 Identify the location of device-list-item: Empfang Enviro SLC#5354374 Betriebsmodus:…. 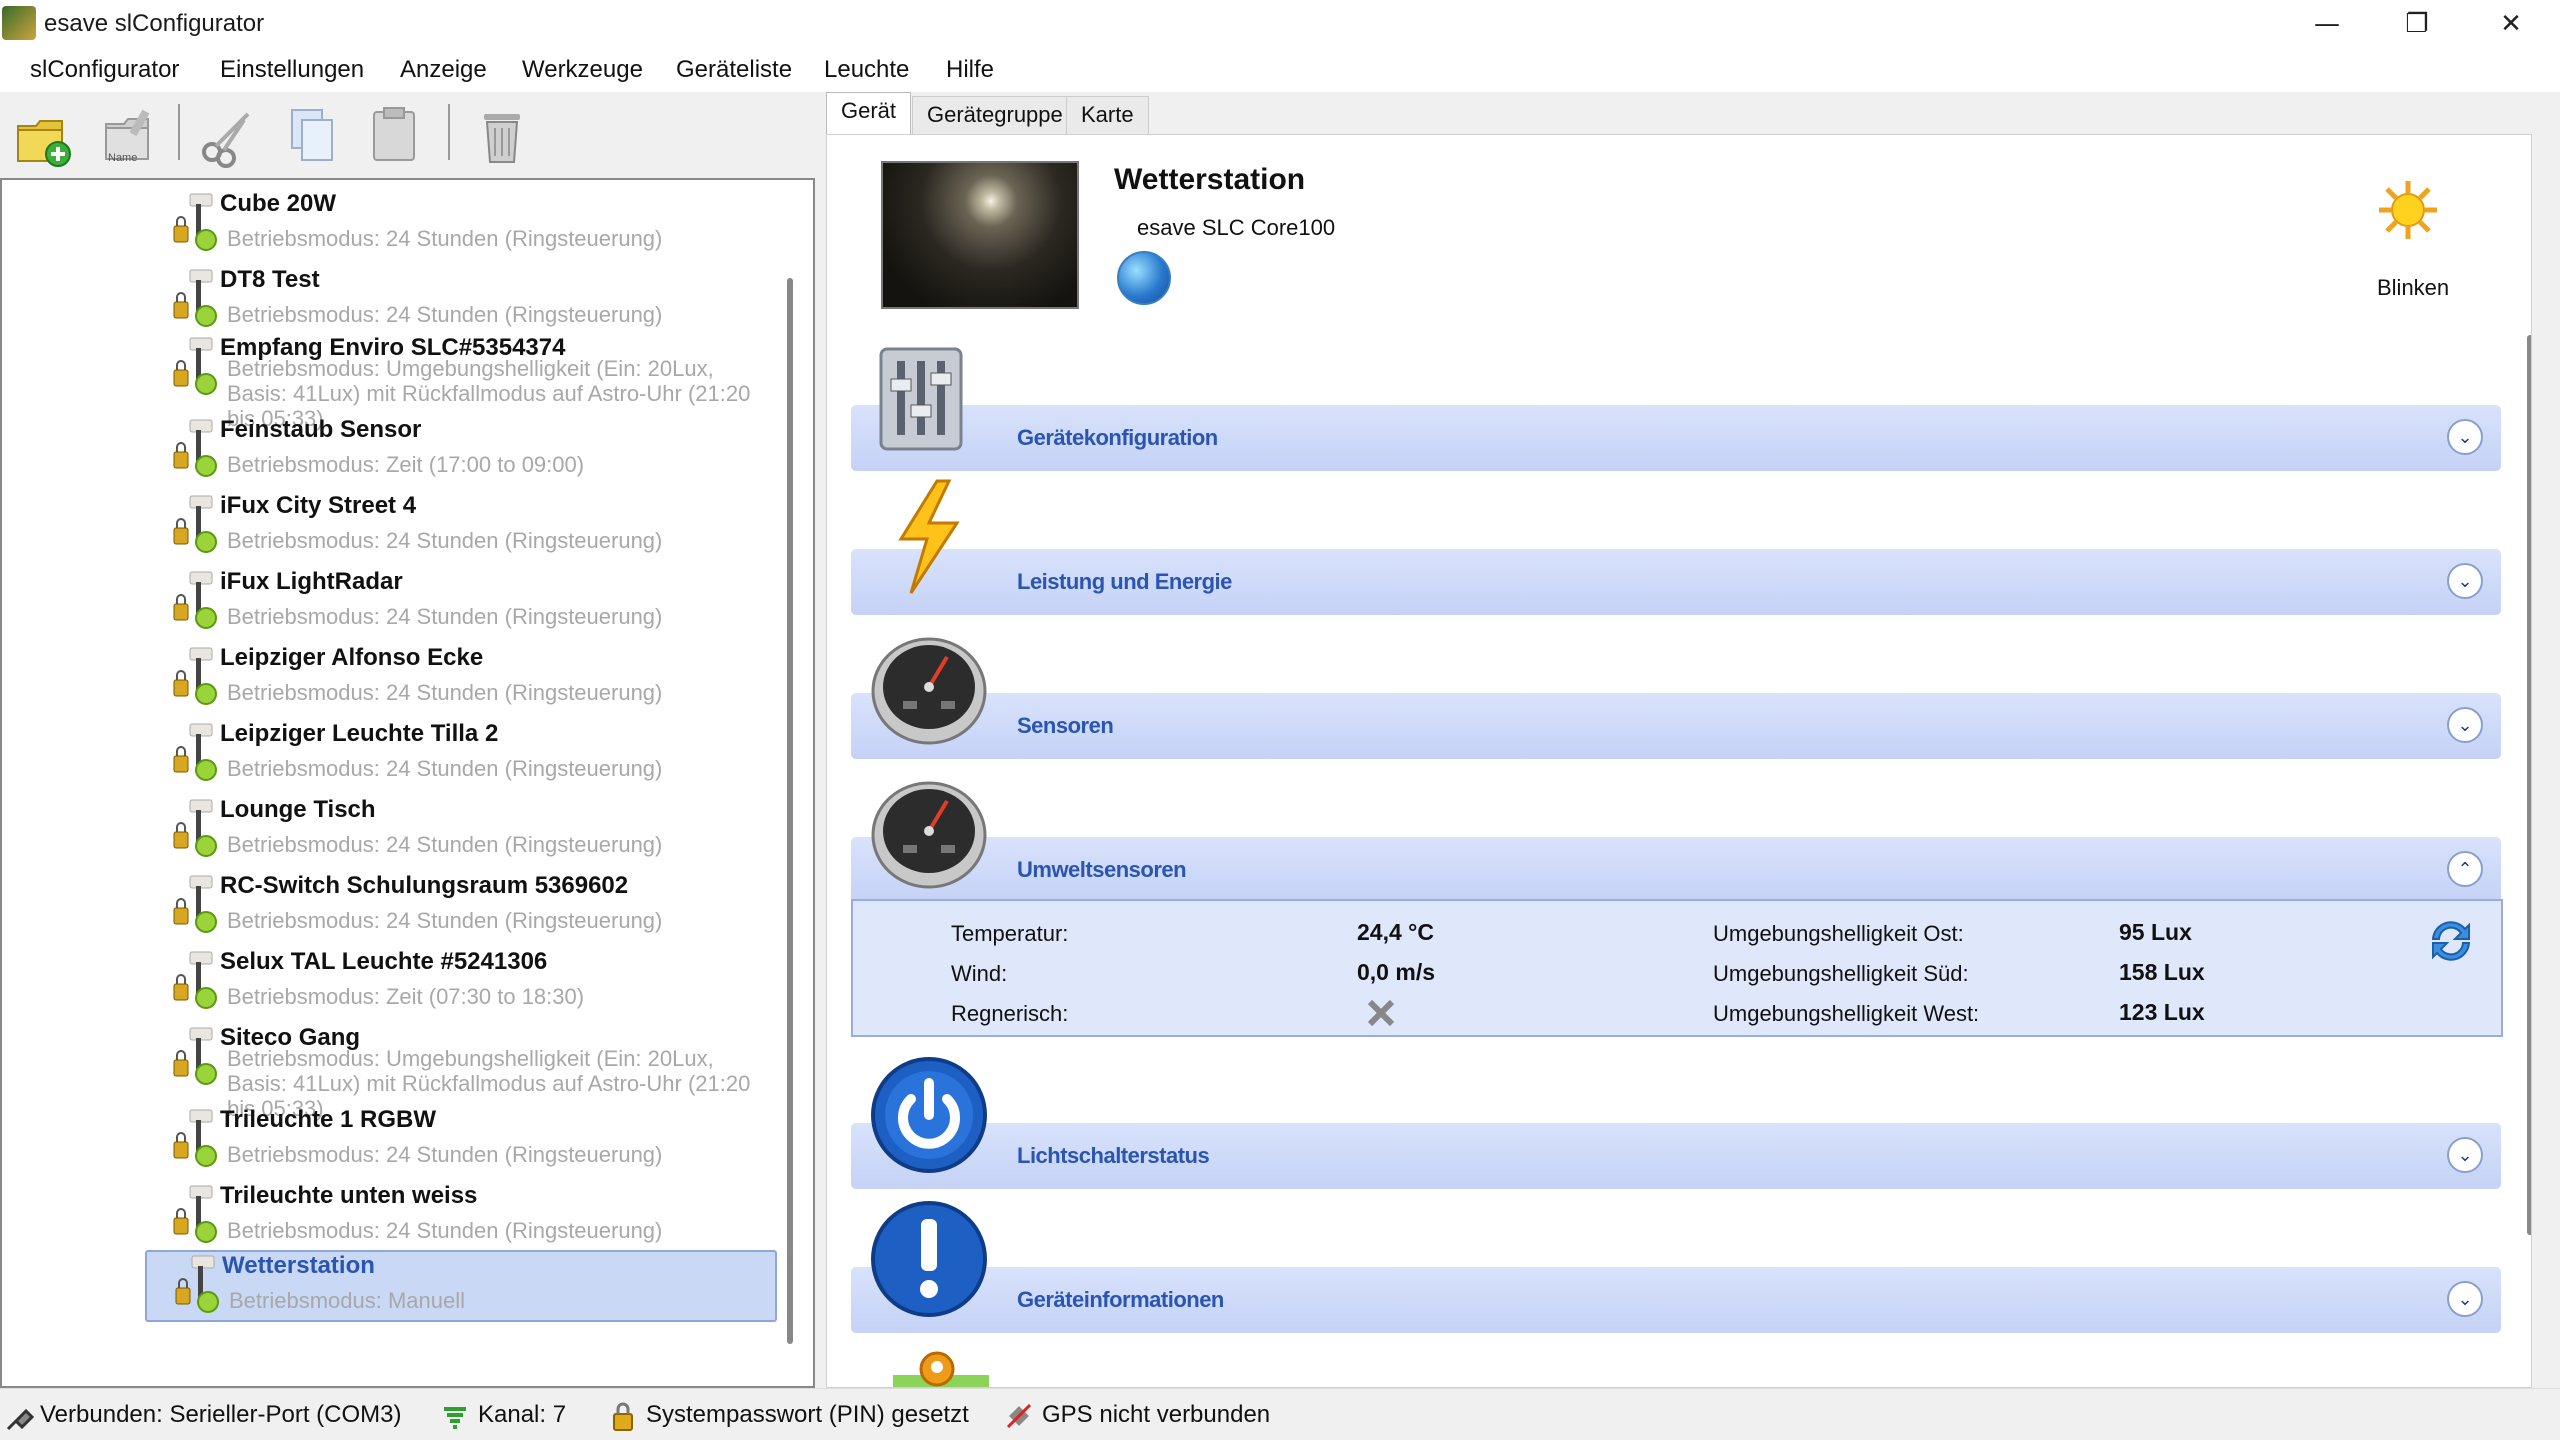
(460, 382).